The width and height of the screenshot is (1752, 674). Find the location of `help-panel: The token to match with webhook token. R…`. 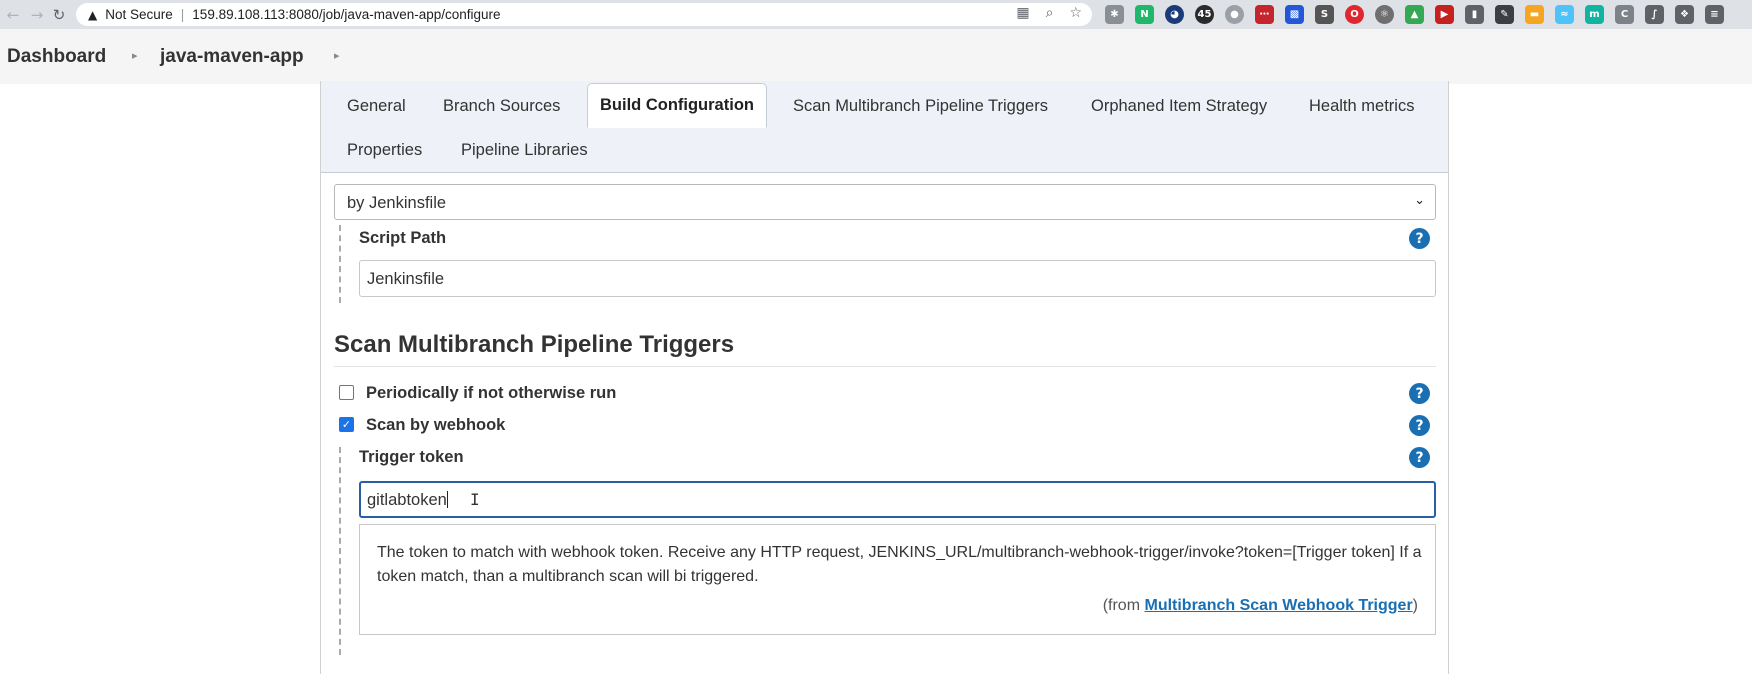

help-panel: The token to match with webhook token. R… is located at coordinates (897, 579).